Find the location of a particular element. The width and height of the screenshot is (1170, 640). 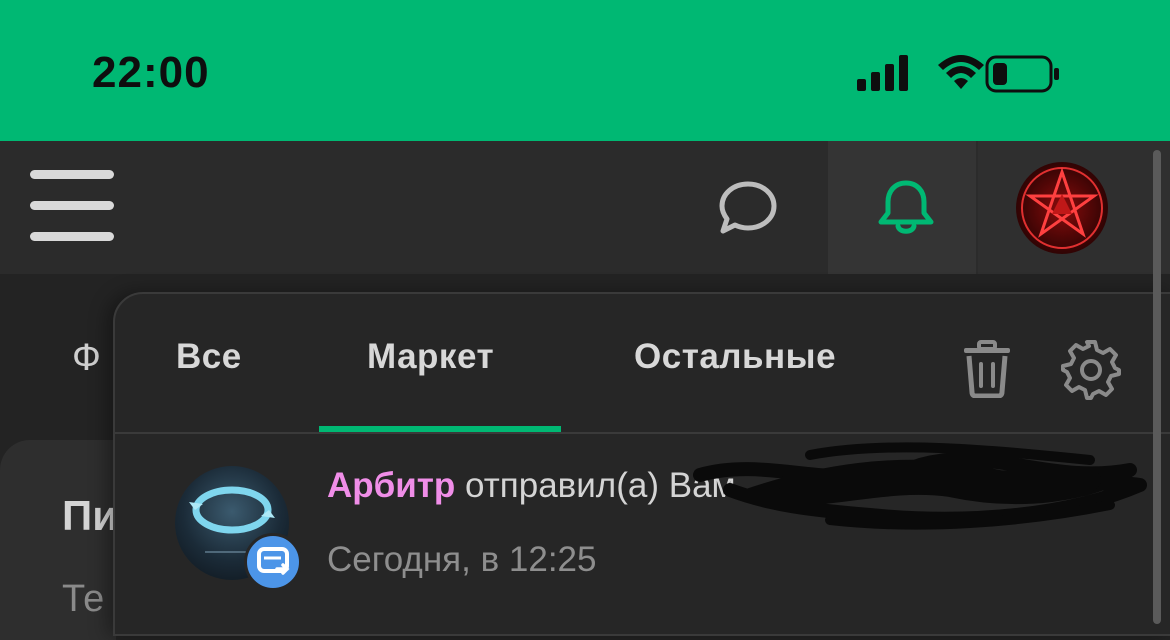

pentagram-avatar-image is located at coordinates (1062, 208).